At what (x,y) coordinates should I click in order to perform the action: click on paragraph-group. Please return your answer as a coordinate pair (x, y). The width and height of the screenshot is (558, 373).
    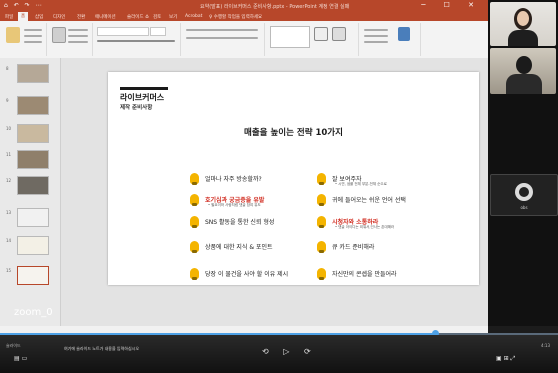
    Looking at the image, I should click on (223, 39).